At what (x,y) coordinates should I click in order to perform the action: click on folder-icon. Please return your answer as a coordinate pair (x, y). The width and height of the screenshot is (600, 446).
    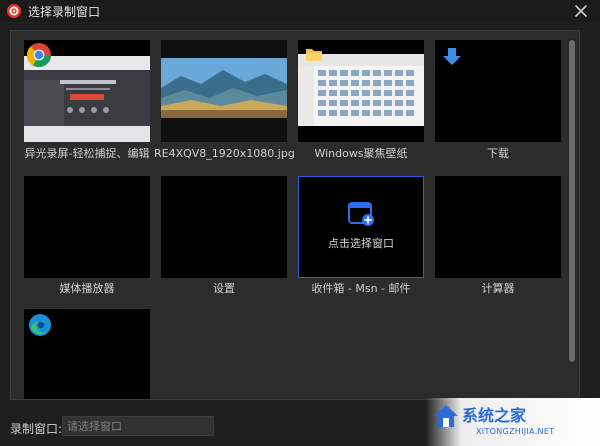
    Looking at the image, I should click on (314, 55).